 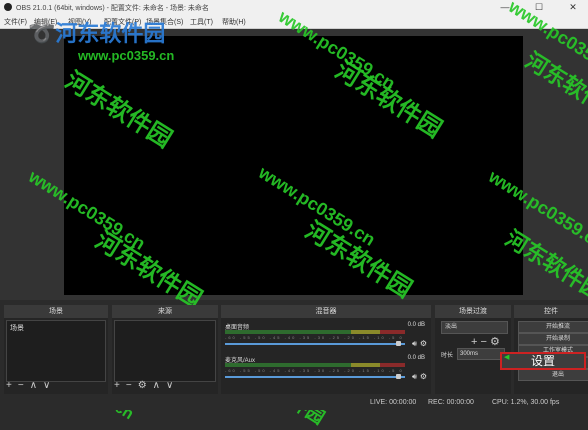 What do you see at coordinates (45, 22) in the screenshot?
I see `menu-edit: 编辑(E)` at bounding box center [45, 22].